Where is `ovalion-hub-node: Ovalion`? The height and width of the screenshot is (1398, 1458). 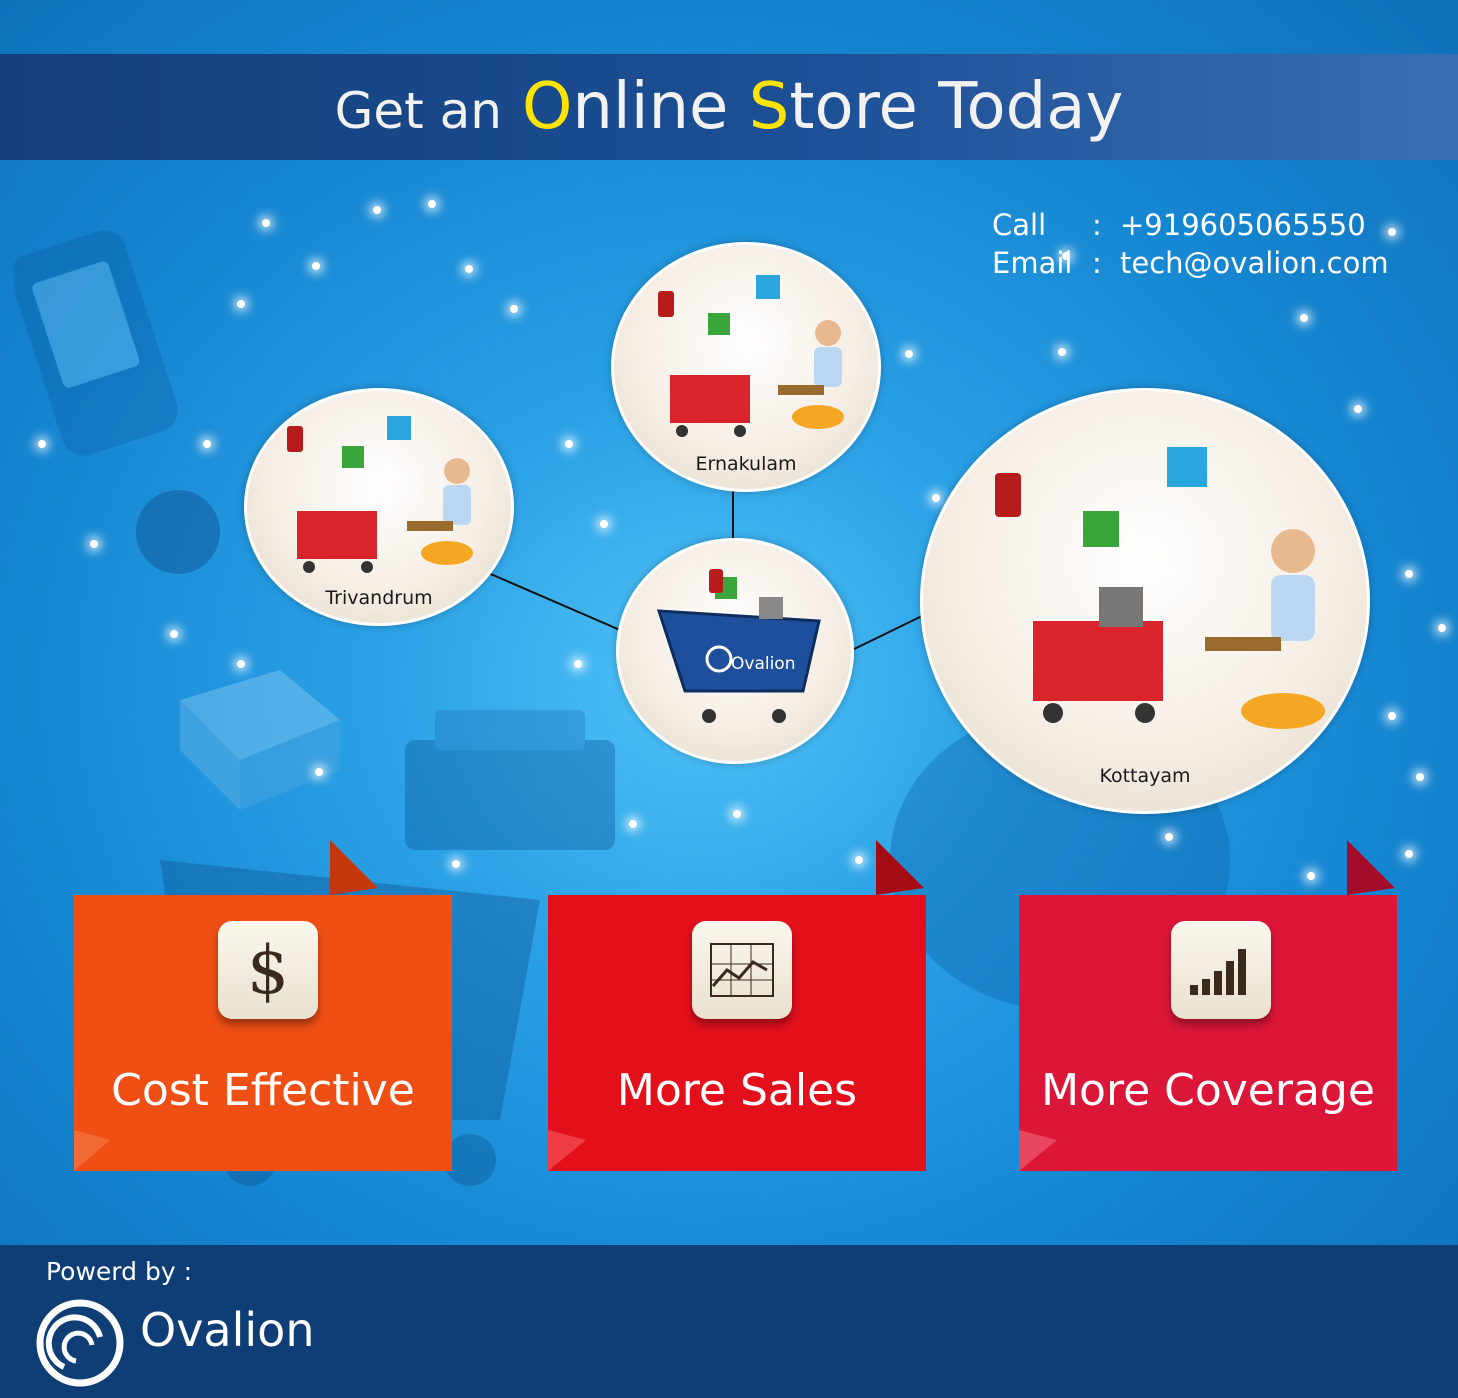
ovalion-hub-node: Ovalion is located at coordinates (735, 651).